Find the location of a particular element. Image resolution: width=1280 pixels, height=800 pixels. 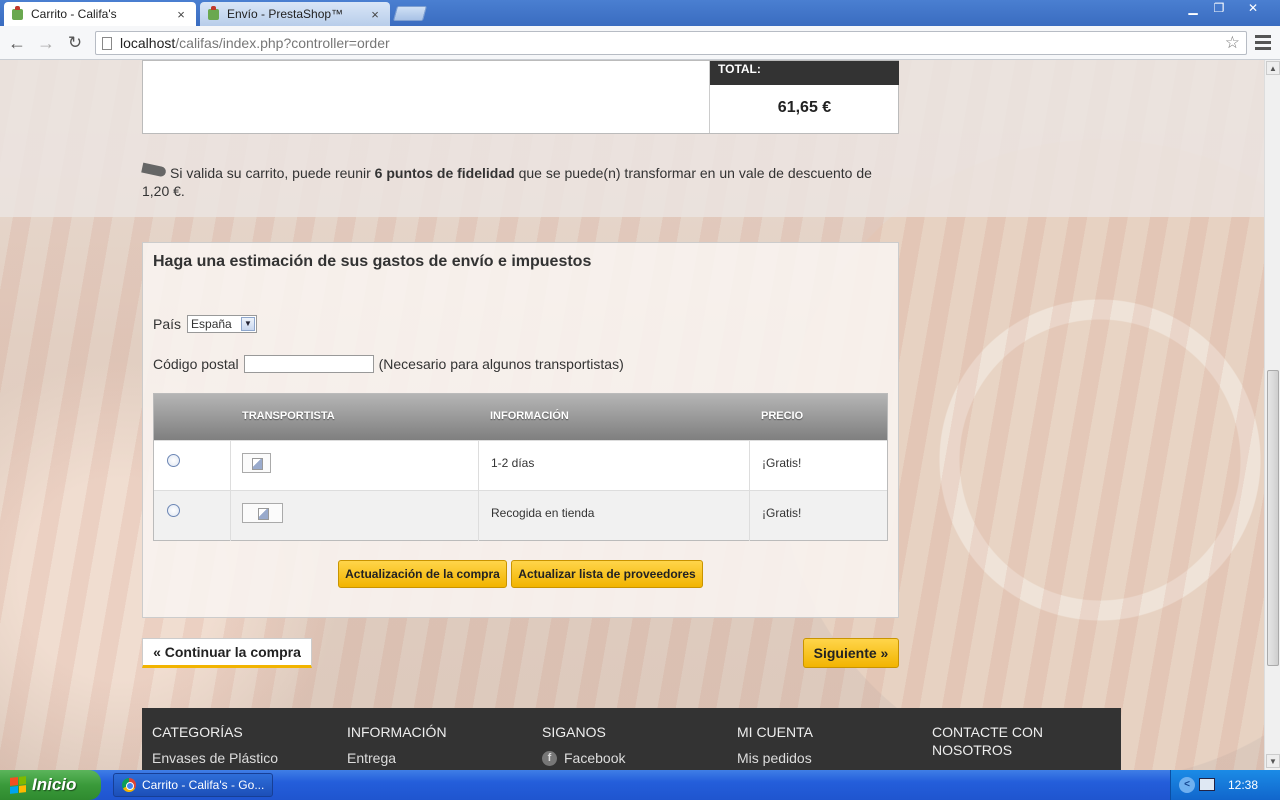

footer-link-label: Facebook is located at coordinates (595, 758).